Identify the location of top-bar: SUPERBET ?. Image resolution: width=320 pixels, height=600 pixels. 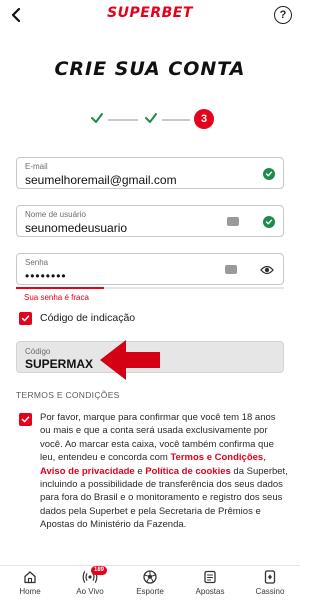
(150, 15).